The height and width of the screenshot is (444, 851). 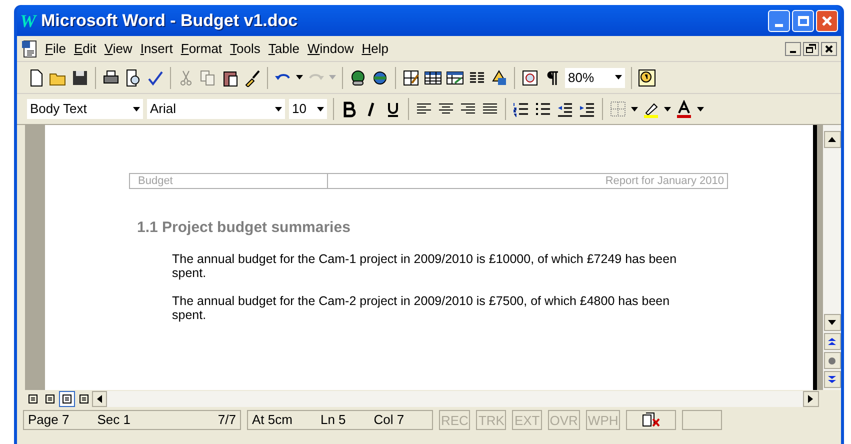 I want to click on menu-item: Edit, so click(x=85, y=48).